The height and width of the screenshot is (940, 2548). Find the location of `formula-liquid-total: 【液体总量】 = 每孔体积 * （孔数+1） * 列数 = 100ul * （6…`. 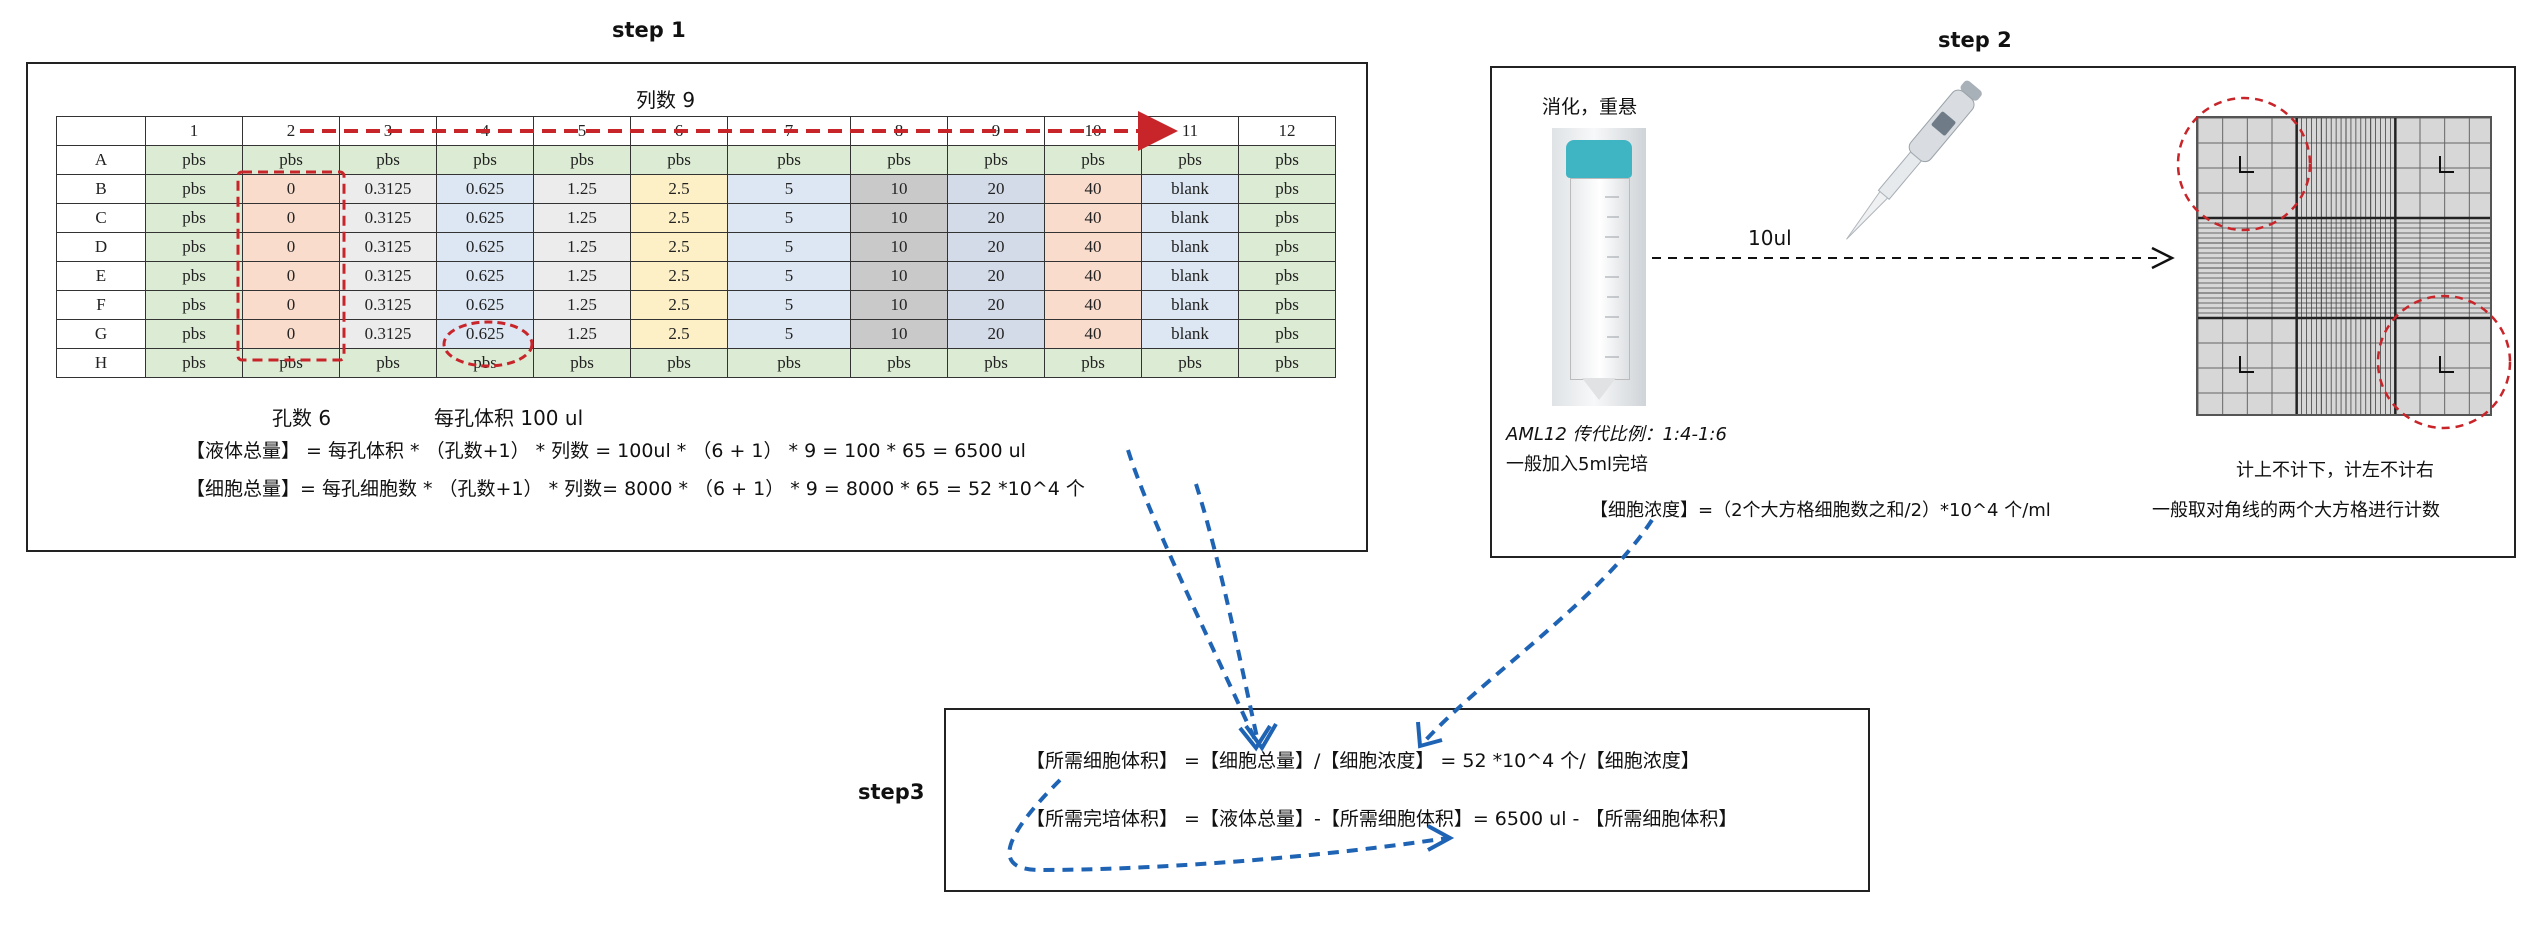

formula-liquid-total: 【液体总量】 = 每孔体积 * （孔数+1） * 列数 = 100ul * （6… is located at coordinates (606, 451).